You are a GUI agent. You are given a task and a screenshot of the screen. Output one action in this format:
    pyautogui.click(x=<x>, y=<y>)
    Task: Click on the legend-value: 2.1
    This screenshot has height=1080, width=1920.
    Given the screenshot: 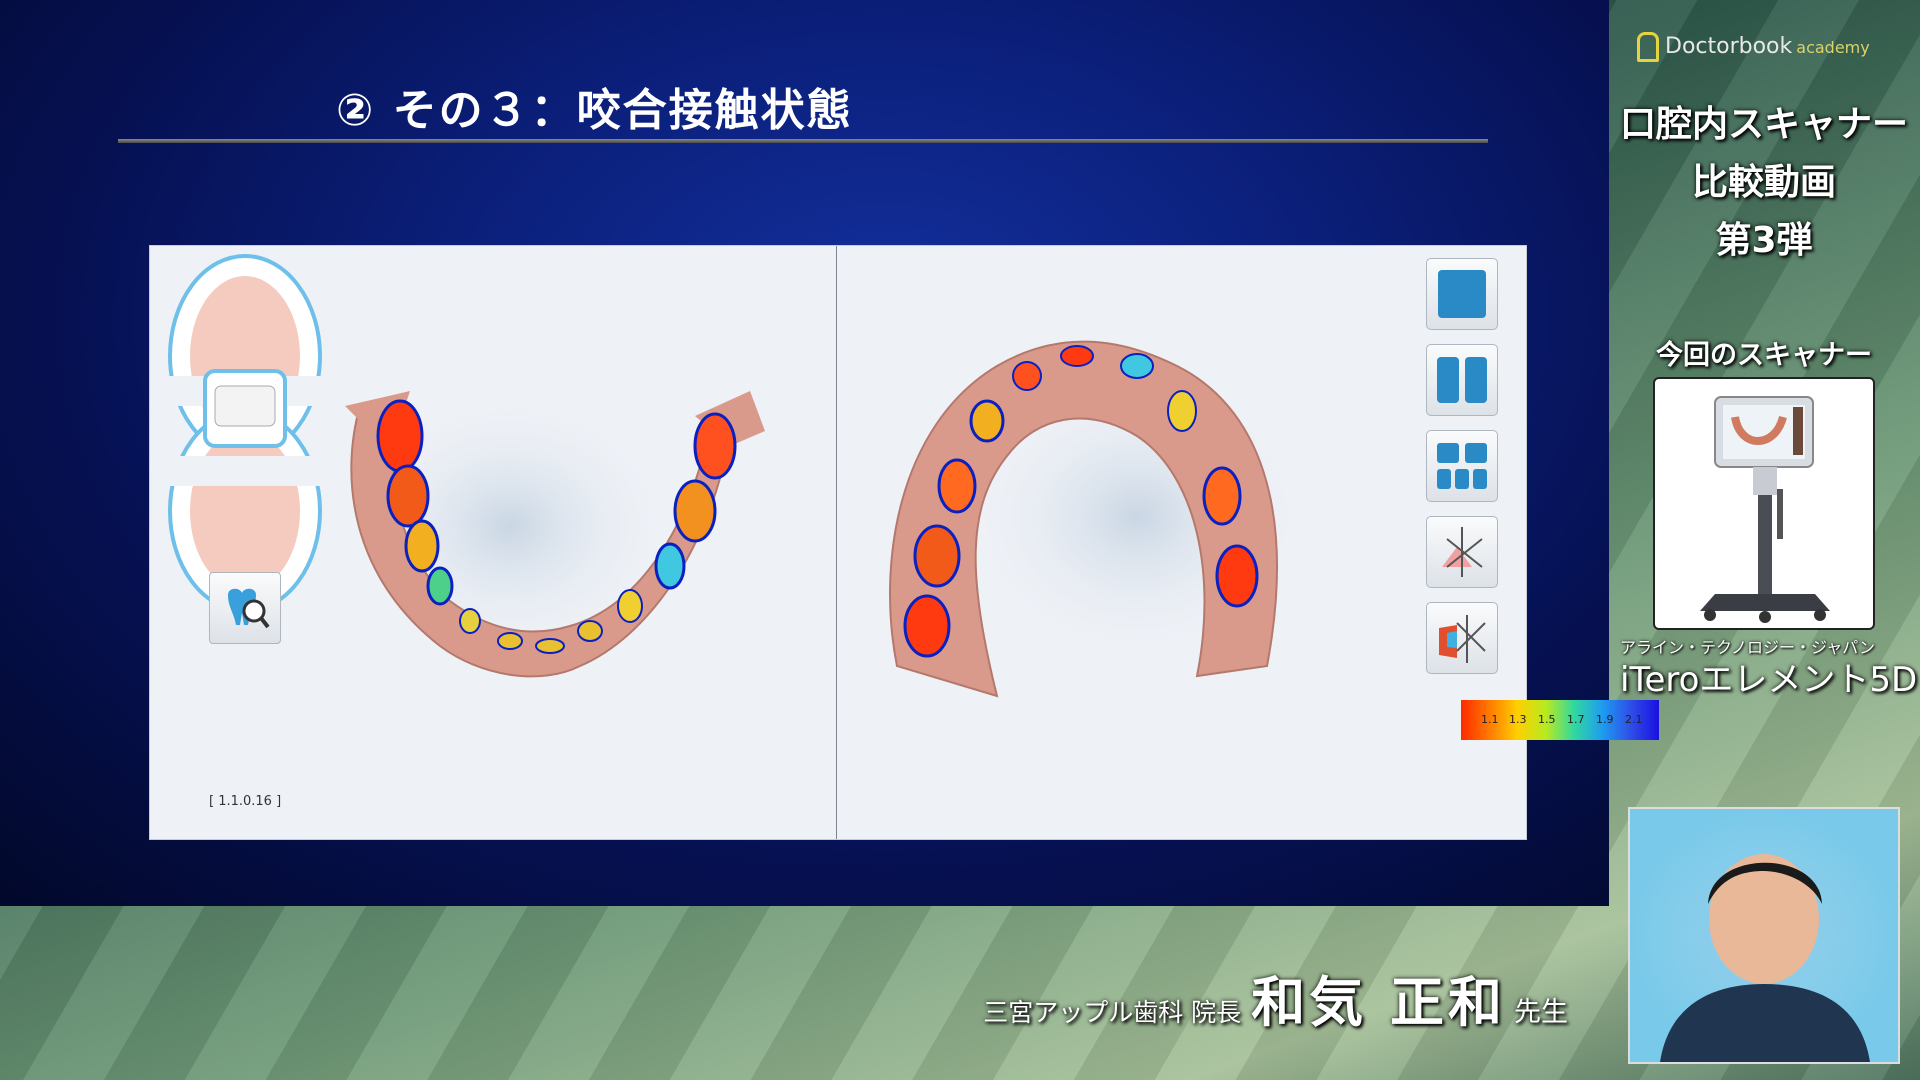 What is the action you would take?
    pyautogui.click(x=1634, y=719)
    